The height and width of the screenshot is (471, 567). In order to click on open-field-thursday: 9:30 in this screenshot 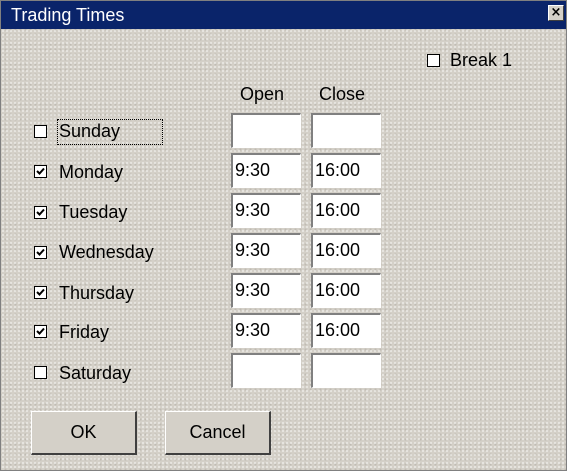, I will do `click(266, 290)`.